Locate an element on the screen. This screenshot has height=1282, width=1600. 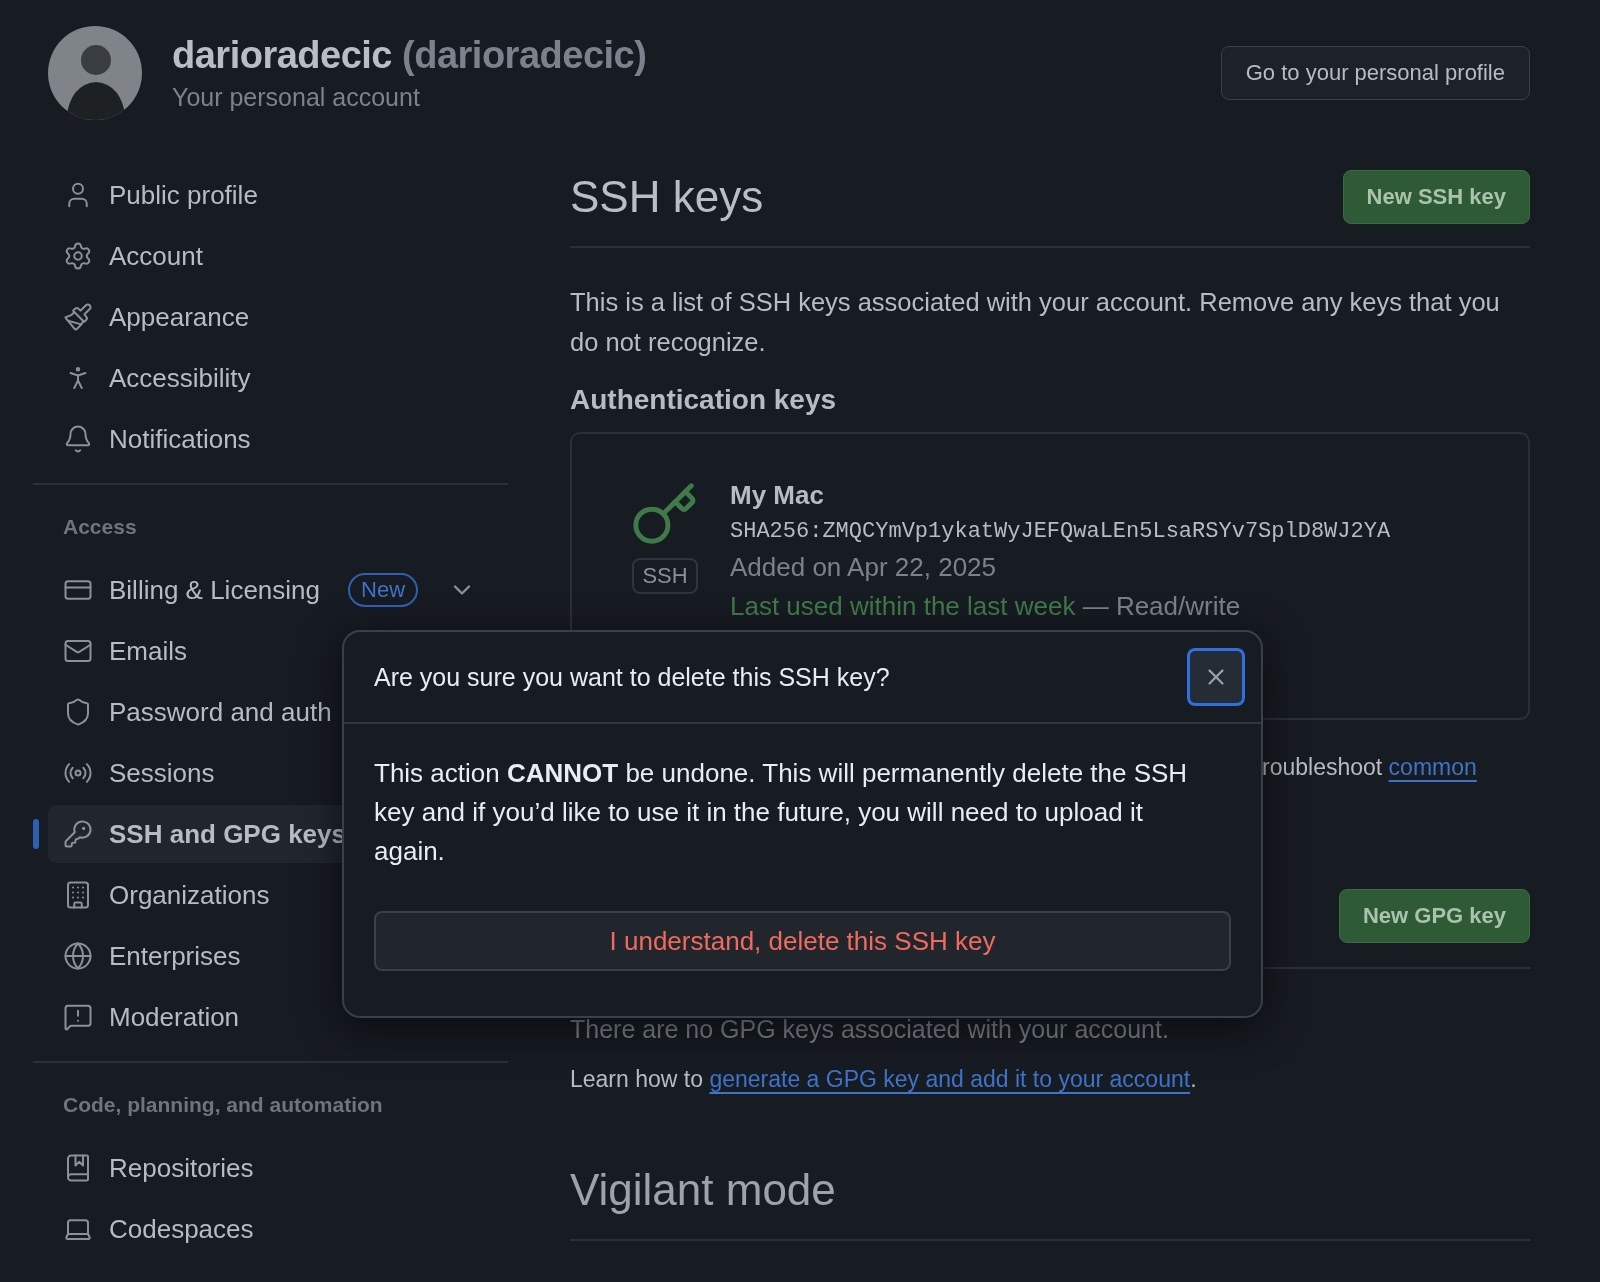
learn-text: Learn how to generate a GPG key and add it to your account. is located at coordinates (884, 1079).